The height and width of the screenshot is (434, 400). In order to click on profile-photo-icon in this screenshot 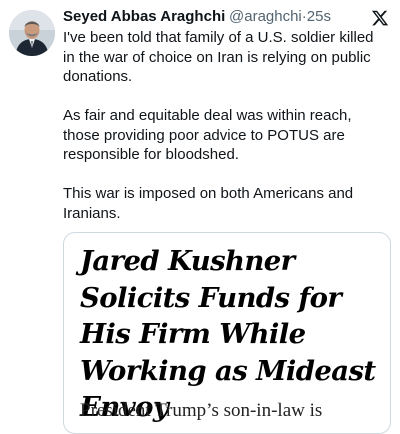, I will do `click(32, 33)`.